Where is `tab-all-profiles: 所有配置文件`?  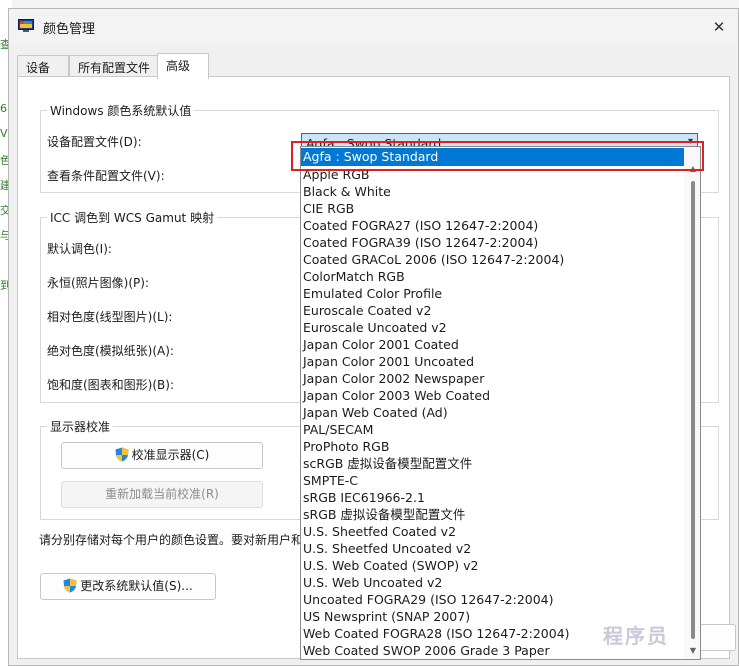
tab-all-profiles: 所有配置文件 is located at coordinates (113, 66).